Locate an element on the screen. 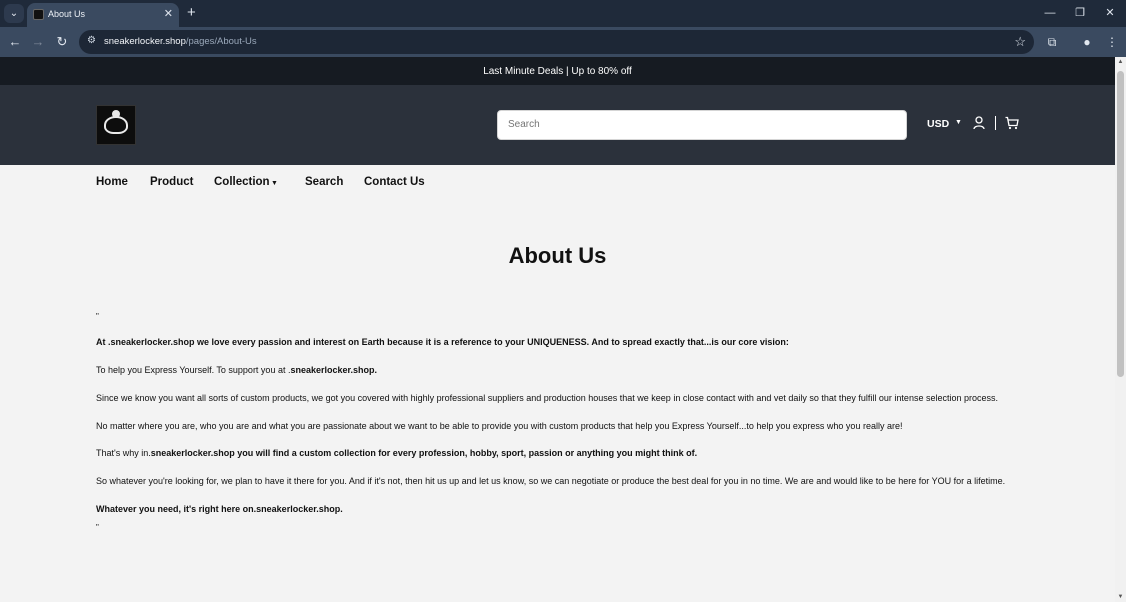 This screenshot has height=602, width=1126. scroll-down-icon: ▼ is located at coordinates (1120, 597).